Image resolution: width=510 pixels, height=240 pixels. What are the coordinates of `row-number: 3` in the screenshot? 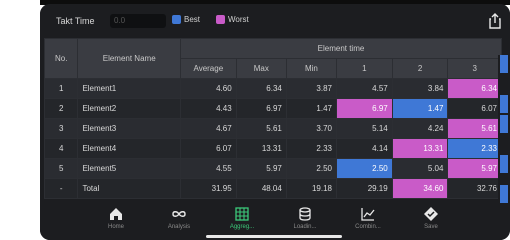 It's located at (61, 128).